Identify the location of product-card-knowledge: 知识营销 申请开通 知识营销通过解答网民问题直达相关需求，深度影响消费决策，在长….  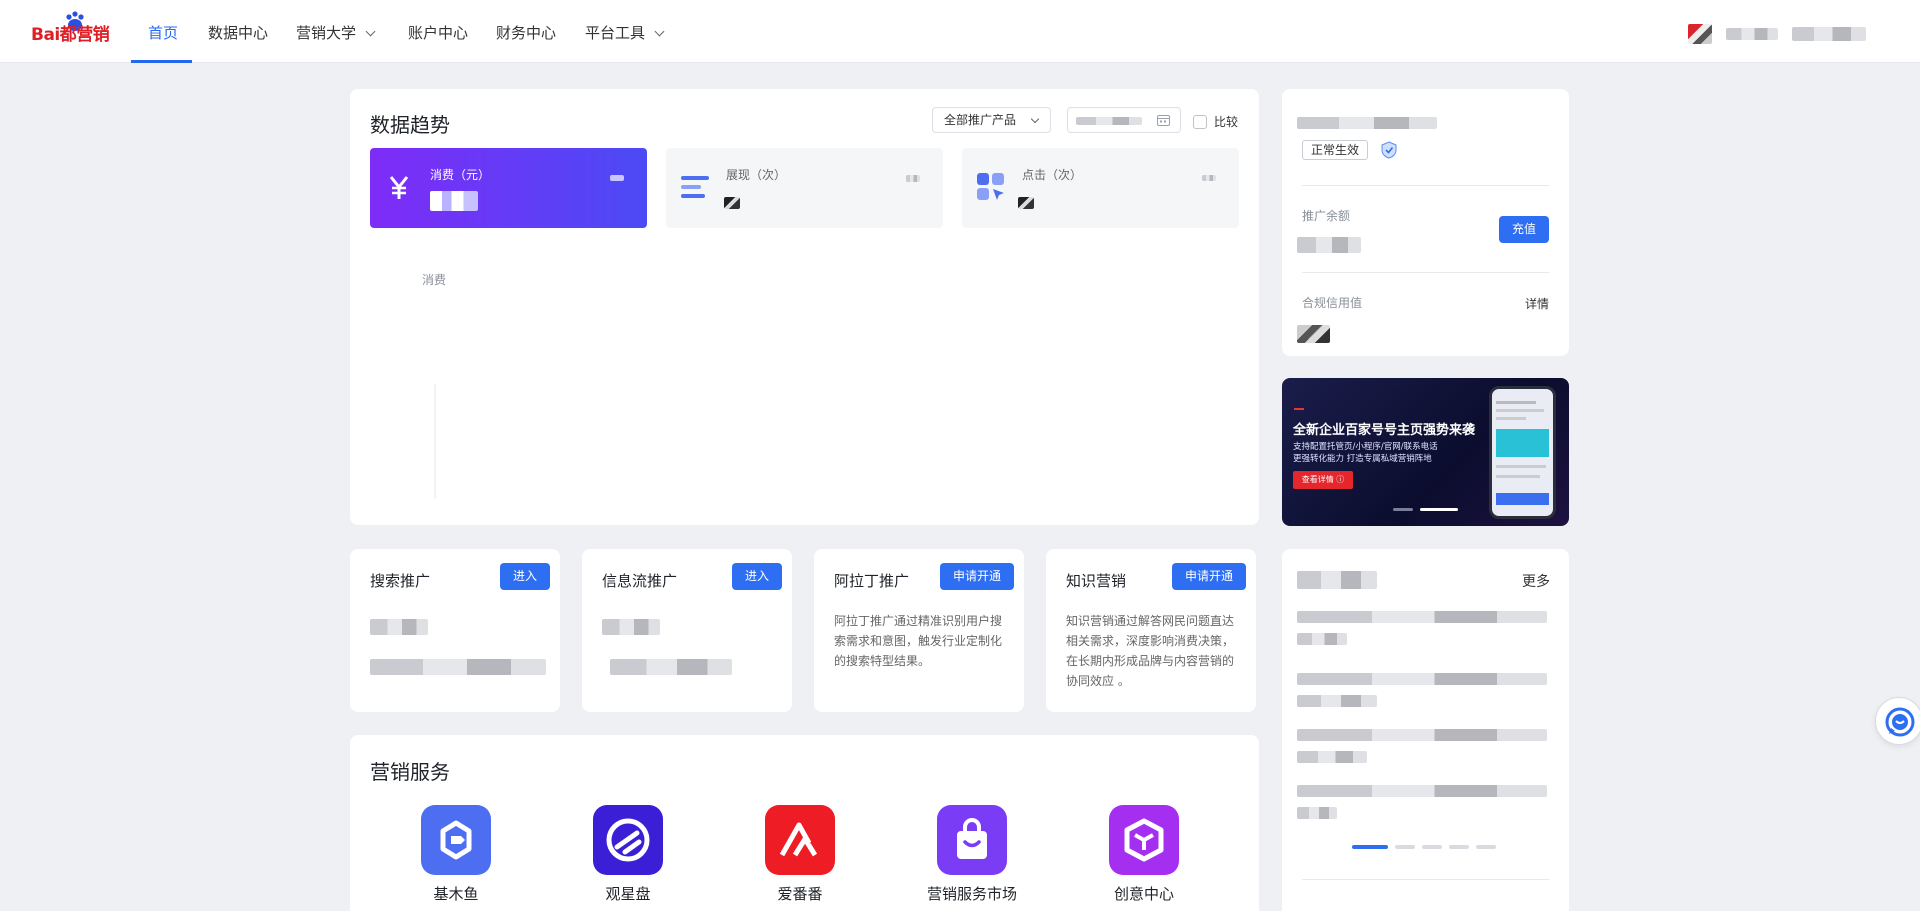
(1151, 630).